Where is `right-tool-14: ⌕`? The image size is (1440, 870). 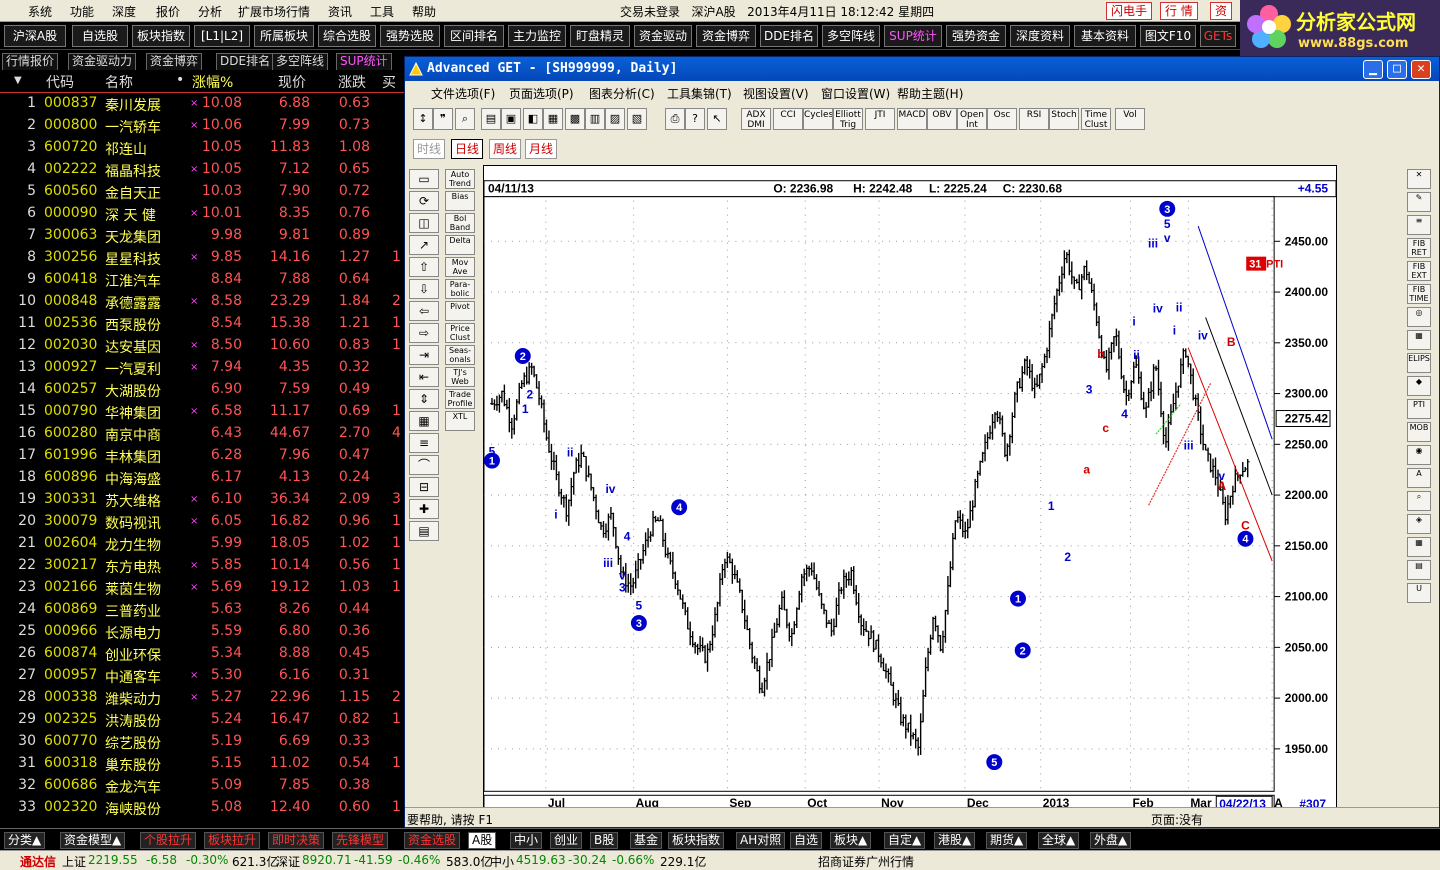 right-tool-14: ⌕ is located at coordinates (1419, 501).